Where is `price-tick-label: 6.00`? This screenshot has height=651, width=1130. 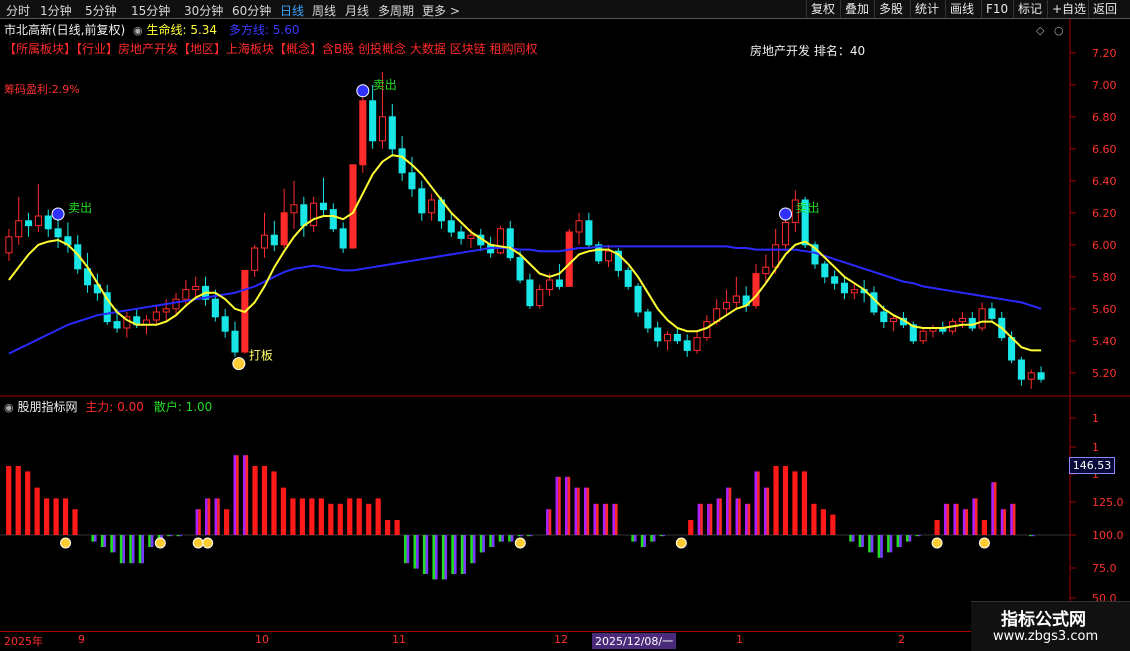
price-tick-label: 6.00 is located at coordinates (1104, 245).